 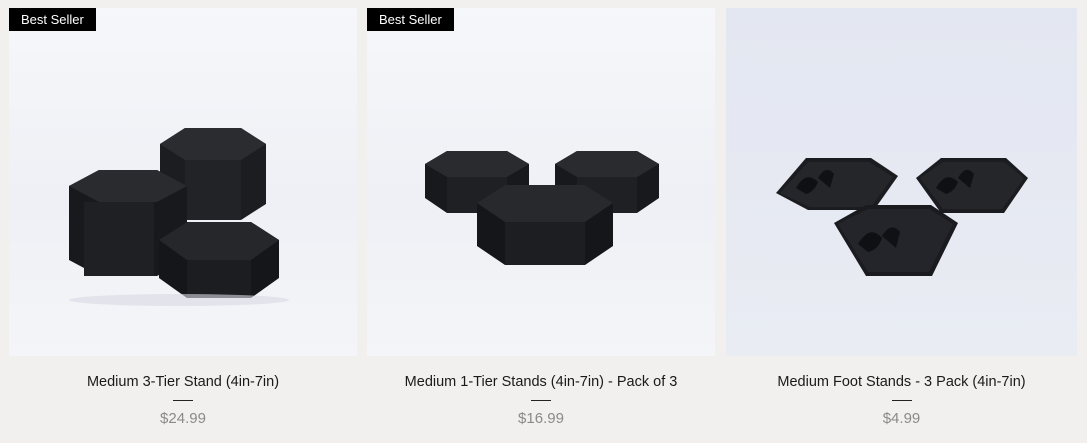 What do you see at coordinates (183, 382) in the screenshot?
I see `product-title: Medium 3-Tier Stand (4in-7in)` at bounding box center [183, 382].